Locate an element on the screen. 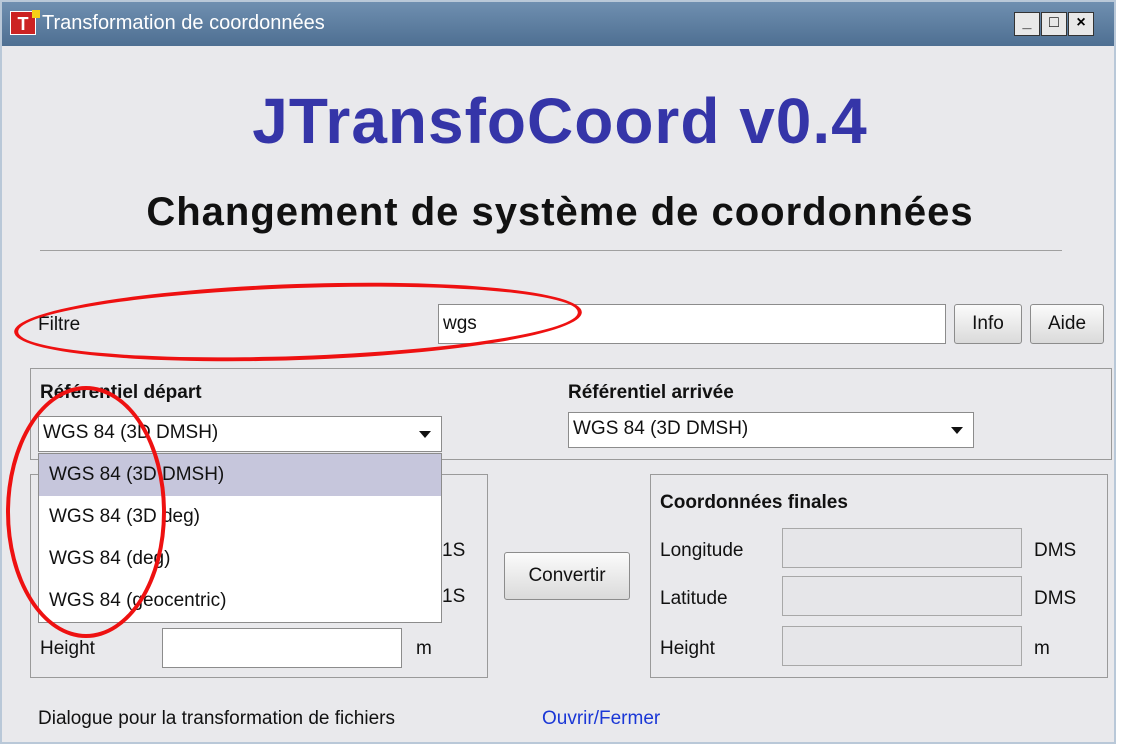 The height and width of the screenshot is (748, 1122). final-height-label: Height is located at coordinates (687, 648).